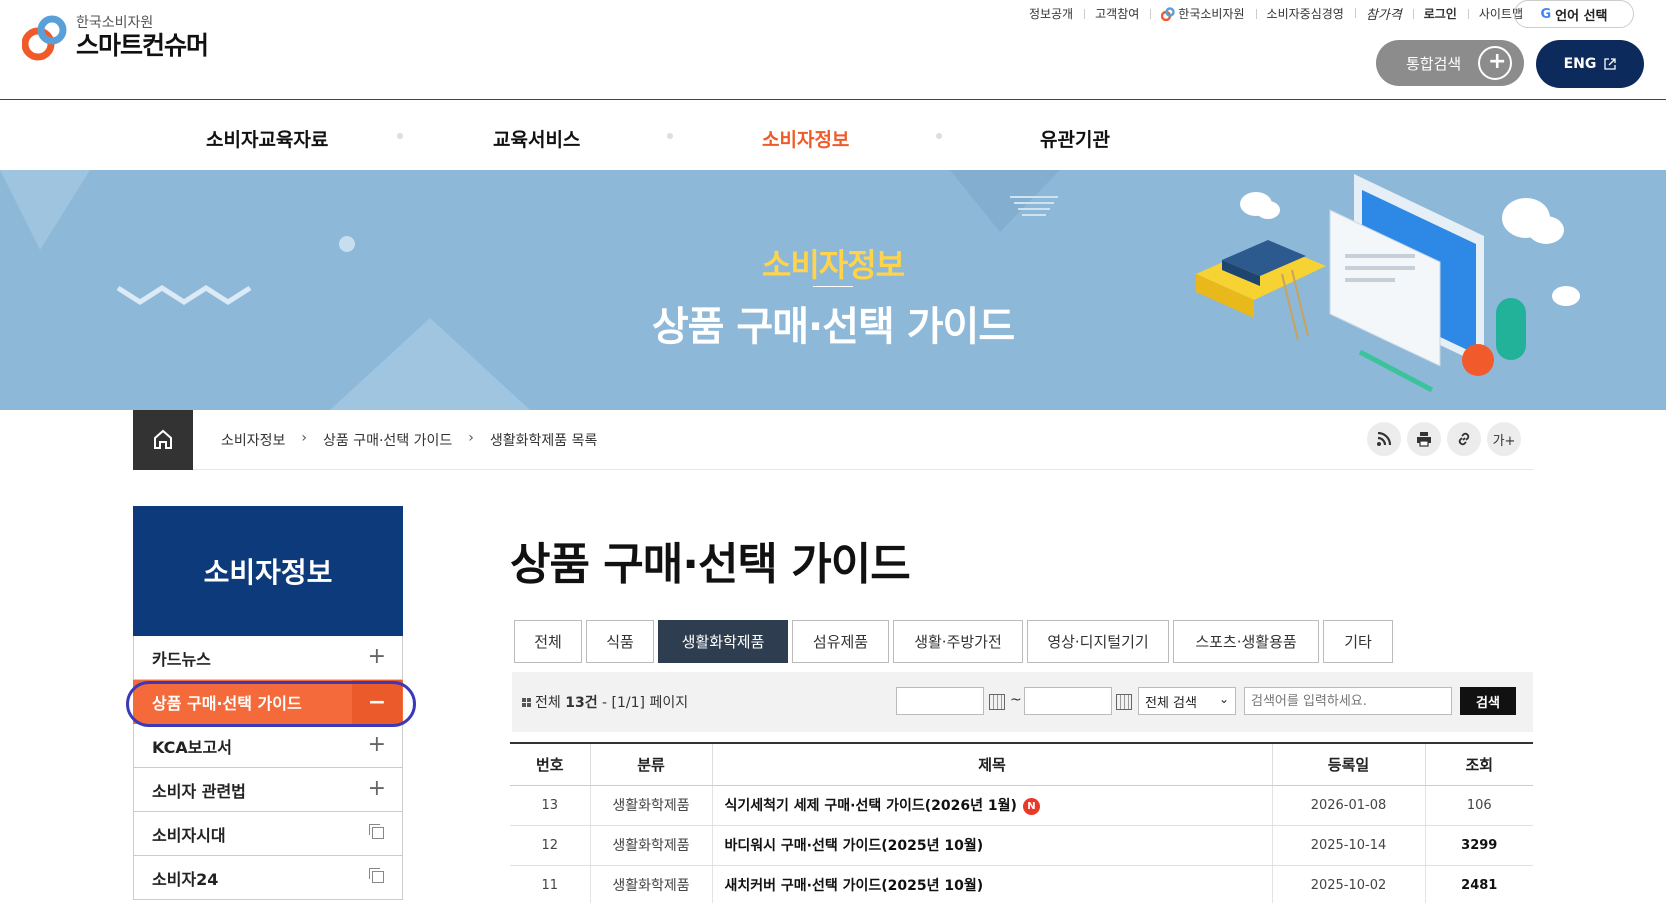 The width and height of the screenshot is (1666, 903). What do you see at coordinates (1440, 13) in the screenshot?
I see `util-link-login: 로그인` at bounding box center [1440, 13].